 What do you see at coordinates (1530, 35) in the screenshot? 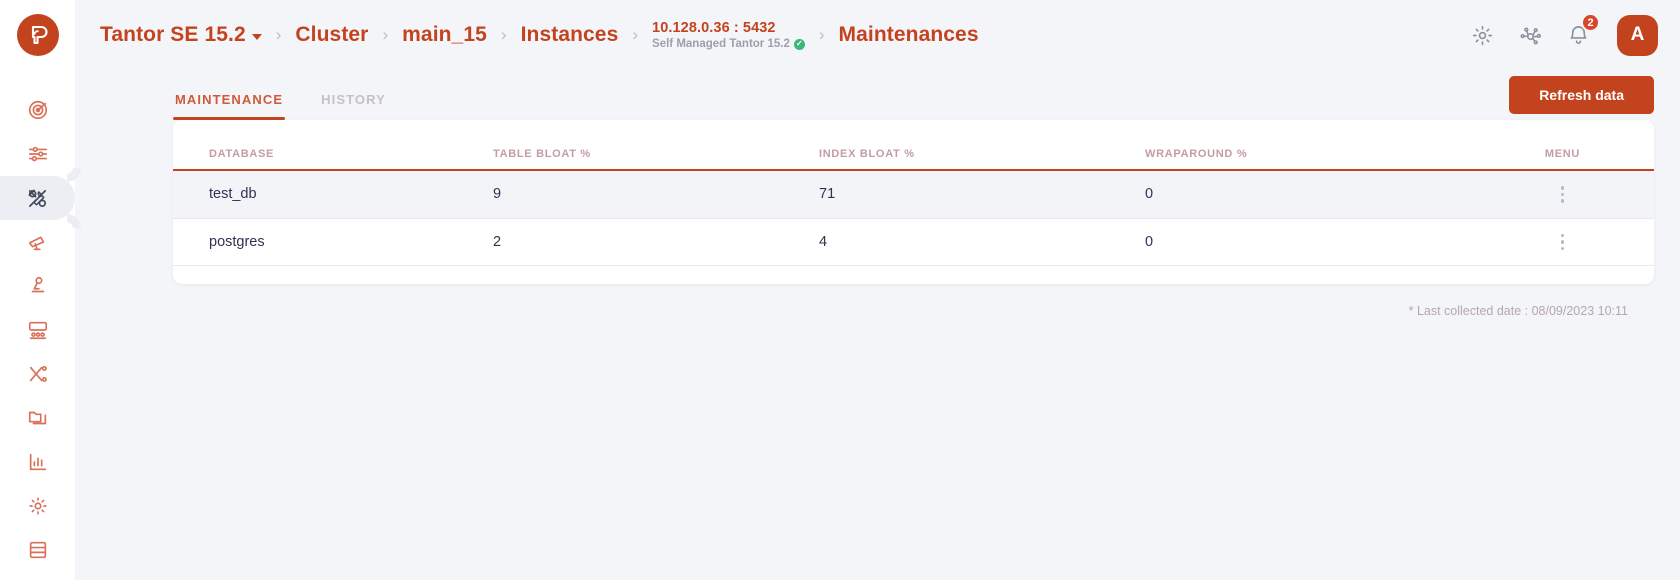
I see `nodes-icon` at bounding box center [1530, 35].